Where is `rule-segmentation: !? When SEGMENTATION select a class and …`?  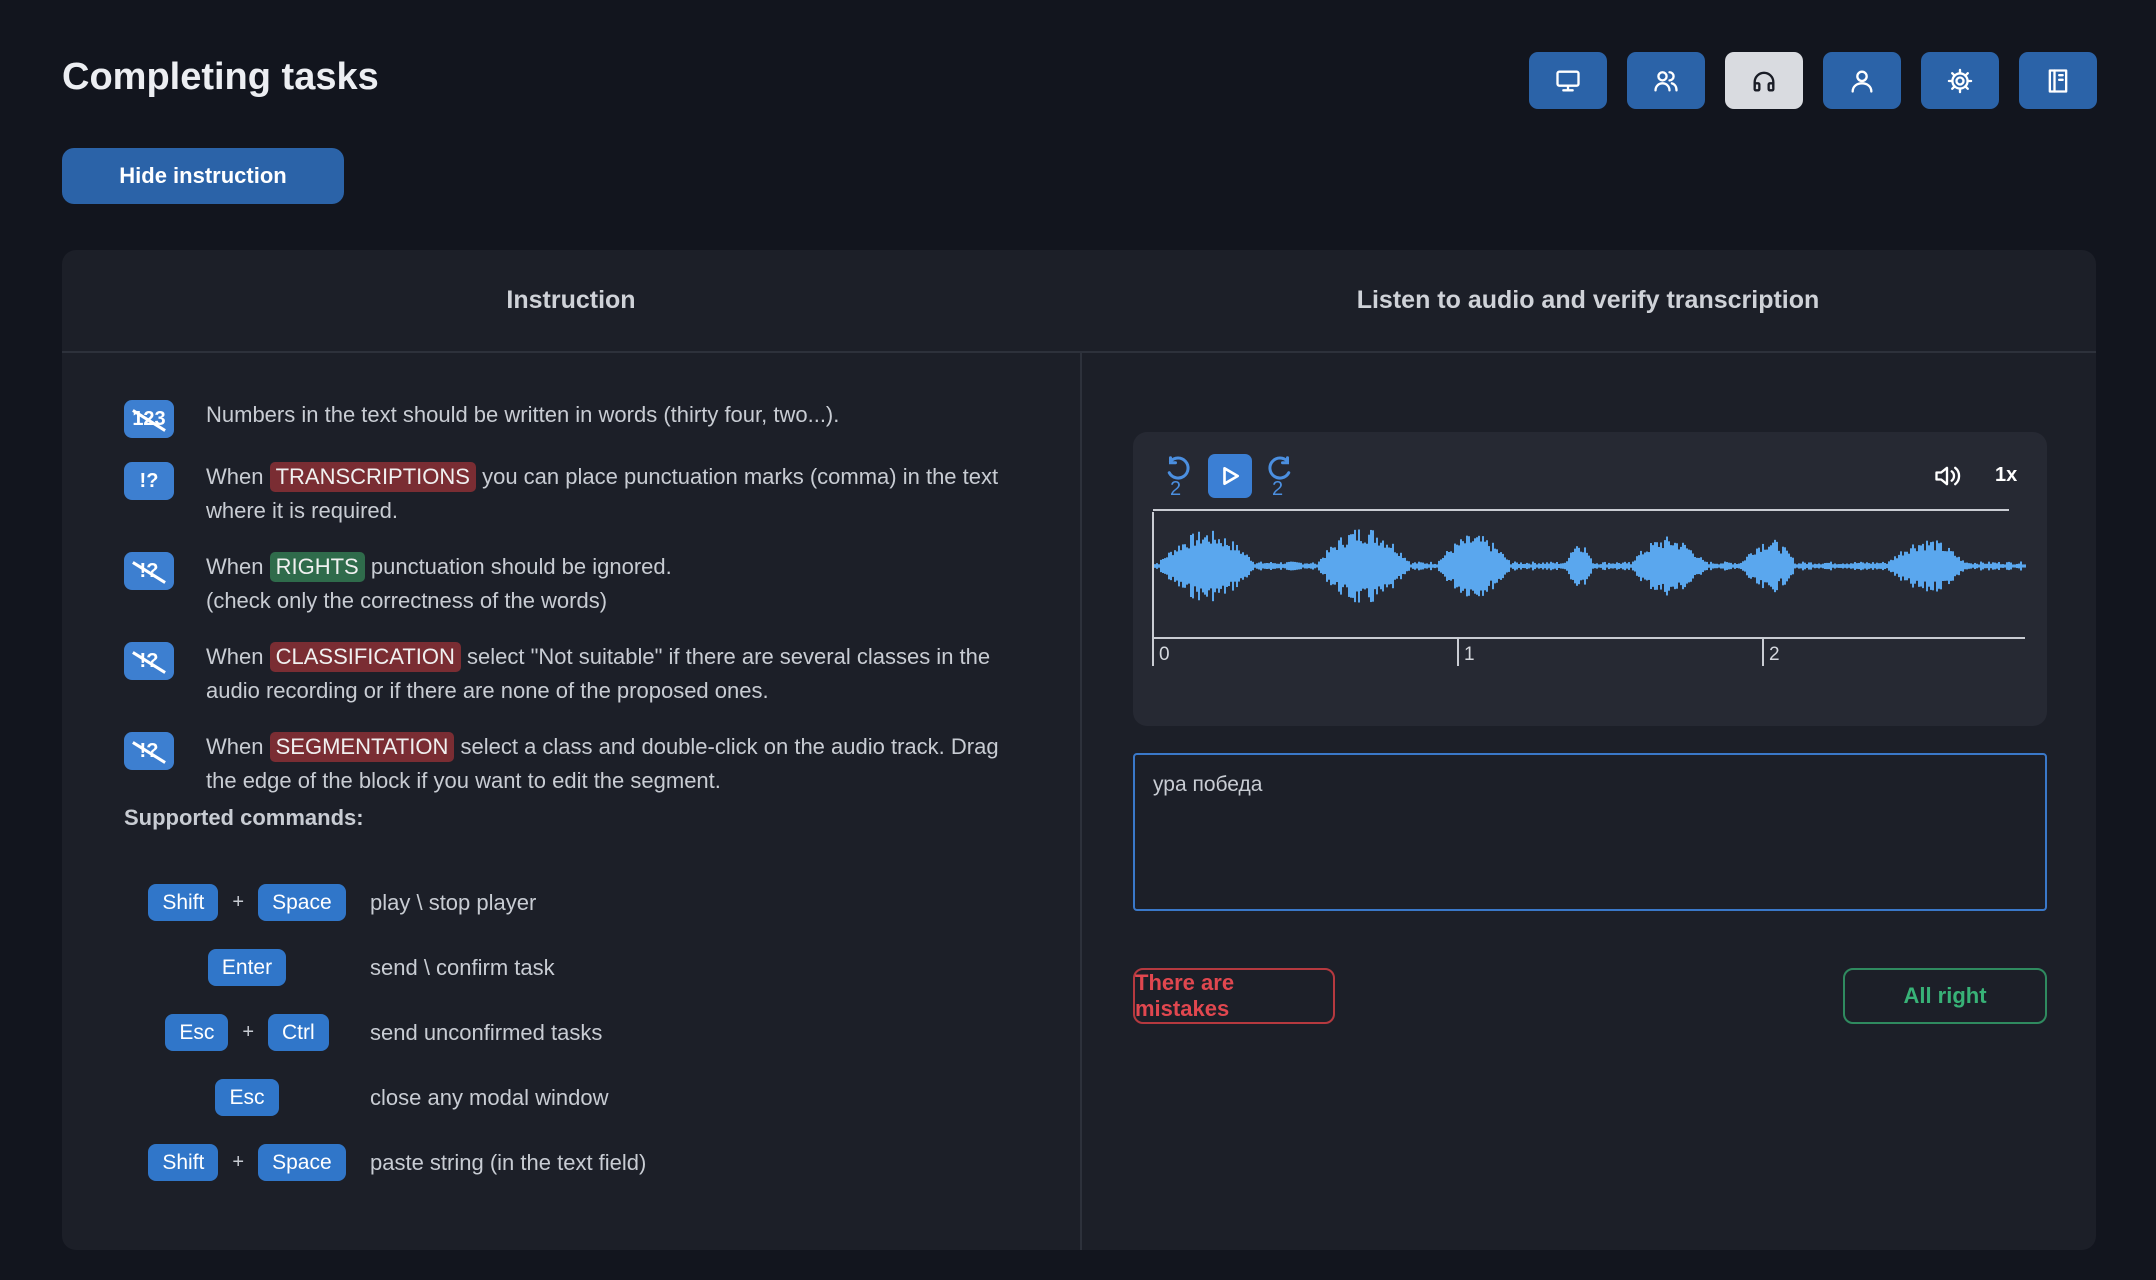 rule-segmentation: !? When SEGMENTATION select a class and … is located at coordinates (574, 764).